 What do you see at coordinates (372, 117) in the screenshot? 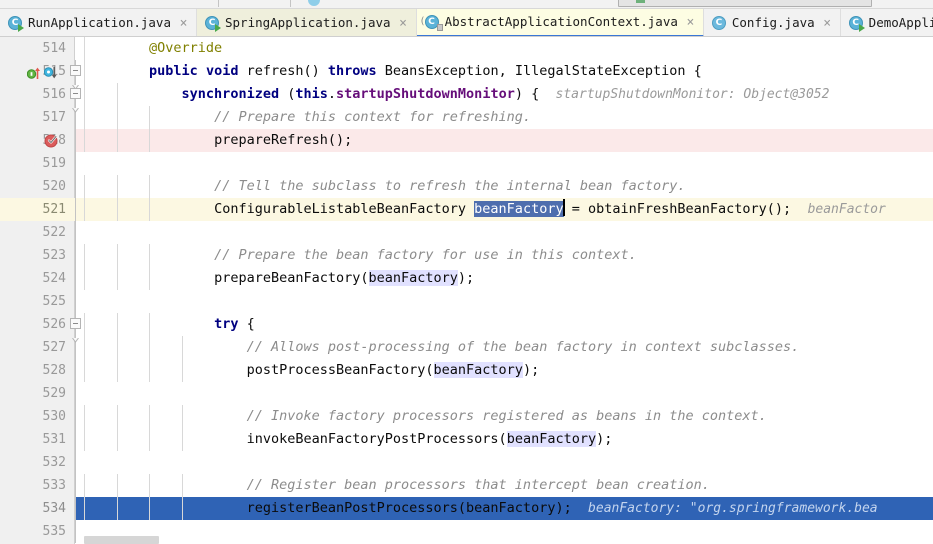
I see `line-content: // Prepare this context for refreshing.` at bounding box center [372, 117].